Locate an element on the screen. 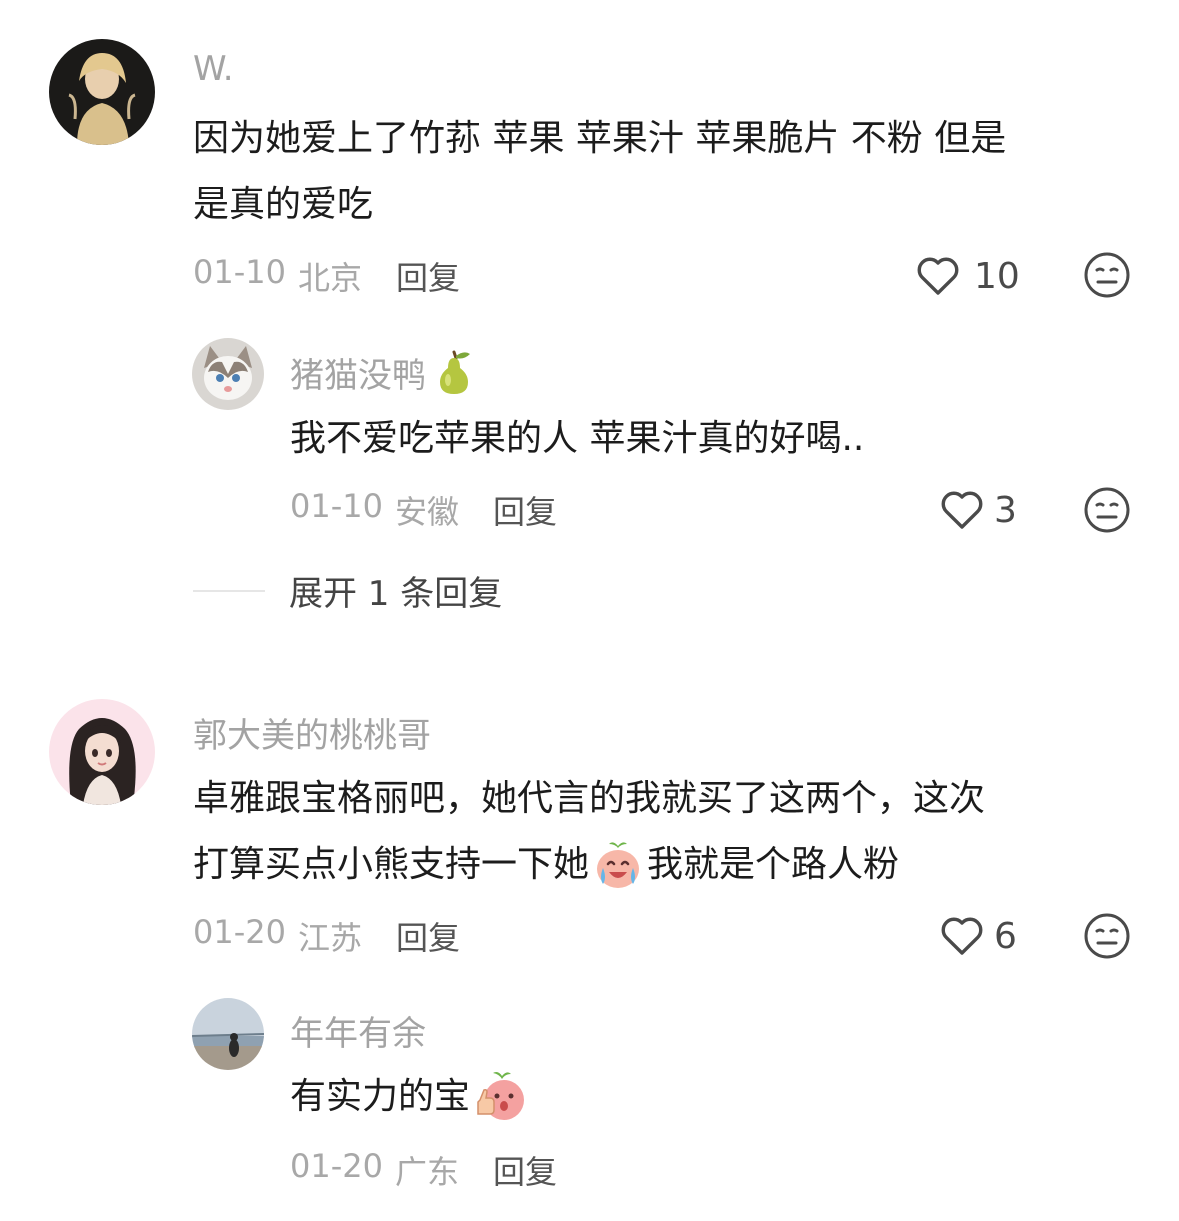 The width and height of the screenshot is (1179, 1221). like-count: 10 is located at coordinates (997, 276).